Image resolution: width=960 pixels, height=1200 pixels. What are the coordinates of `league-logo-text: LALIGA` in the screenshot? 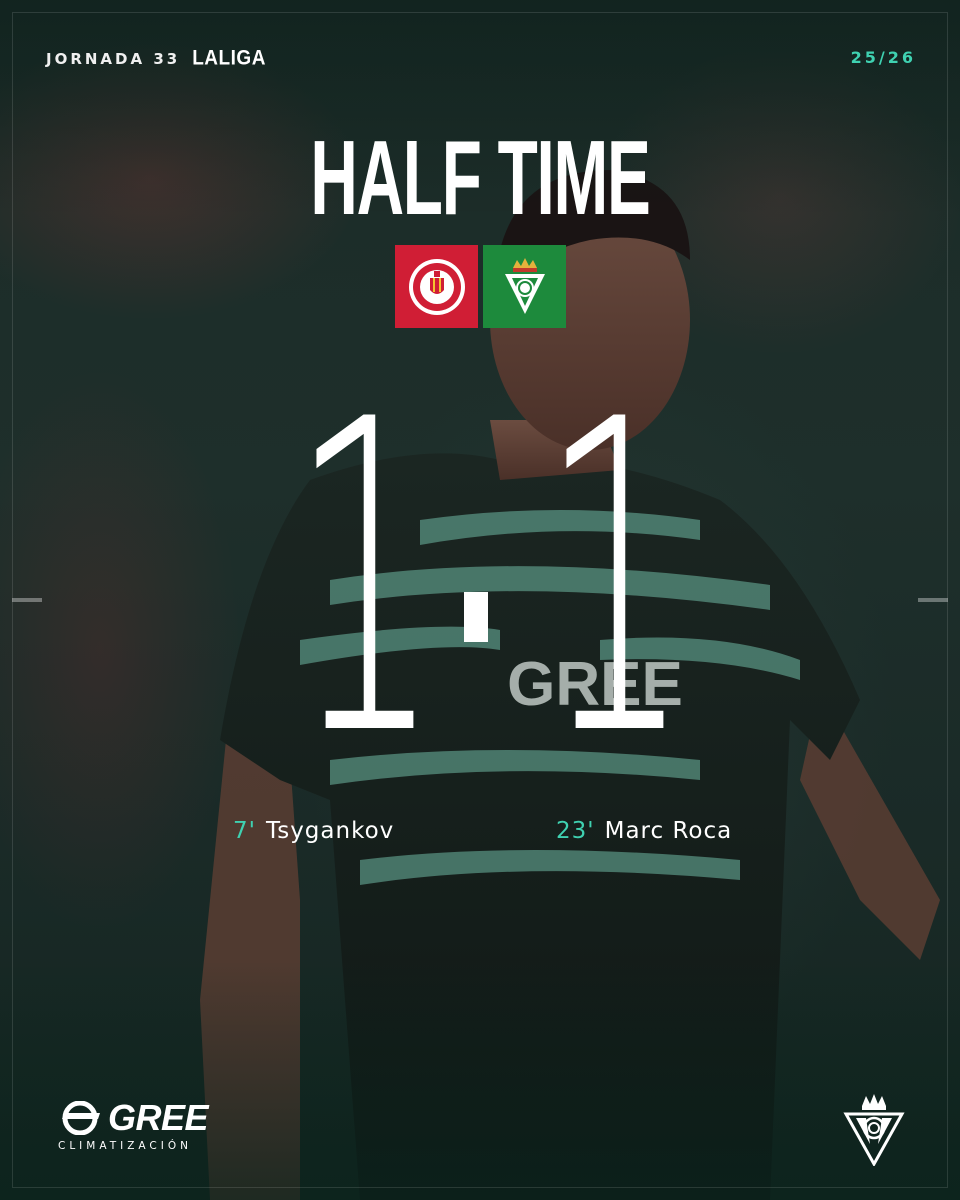 It's located at (229, 58).